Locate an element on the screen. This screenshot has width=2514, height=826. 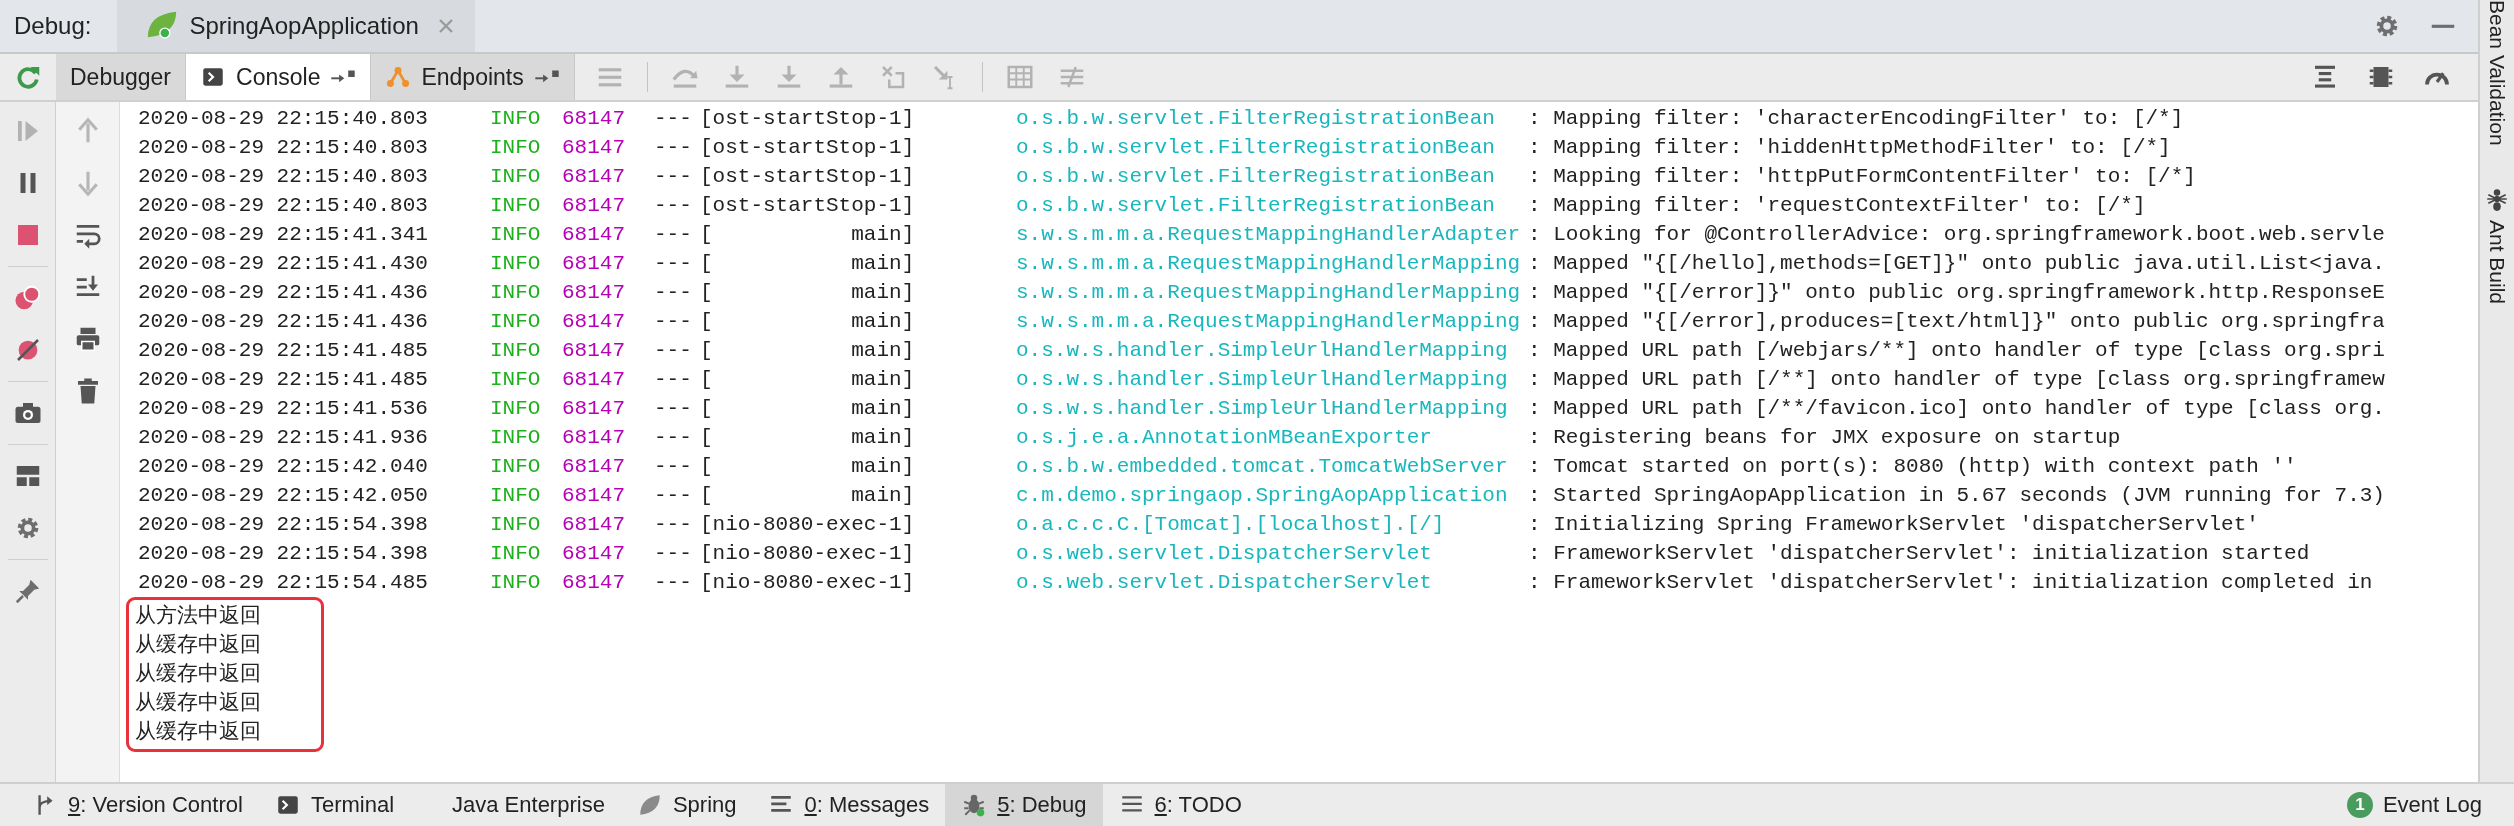
toolbar-tab: Endpoints is located at coordinates (473, 77).